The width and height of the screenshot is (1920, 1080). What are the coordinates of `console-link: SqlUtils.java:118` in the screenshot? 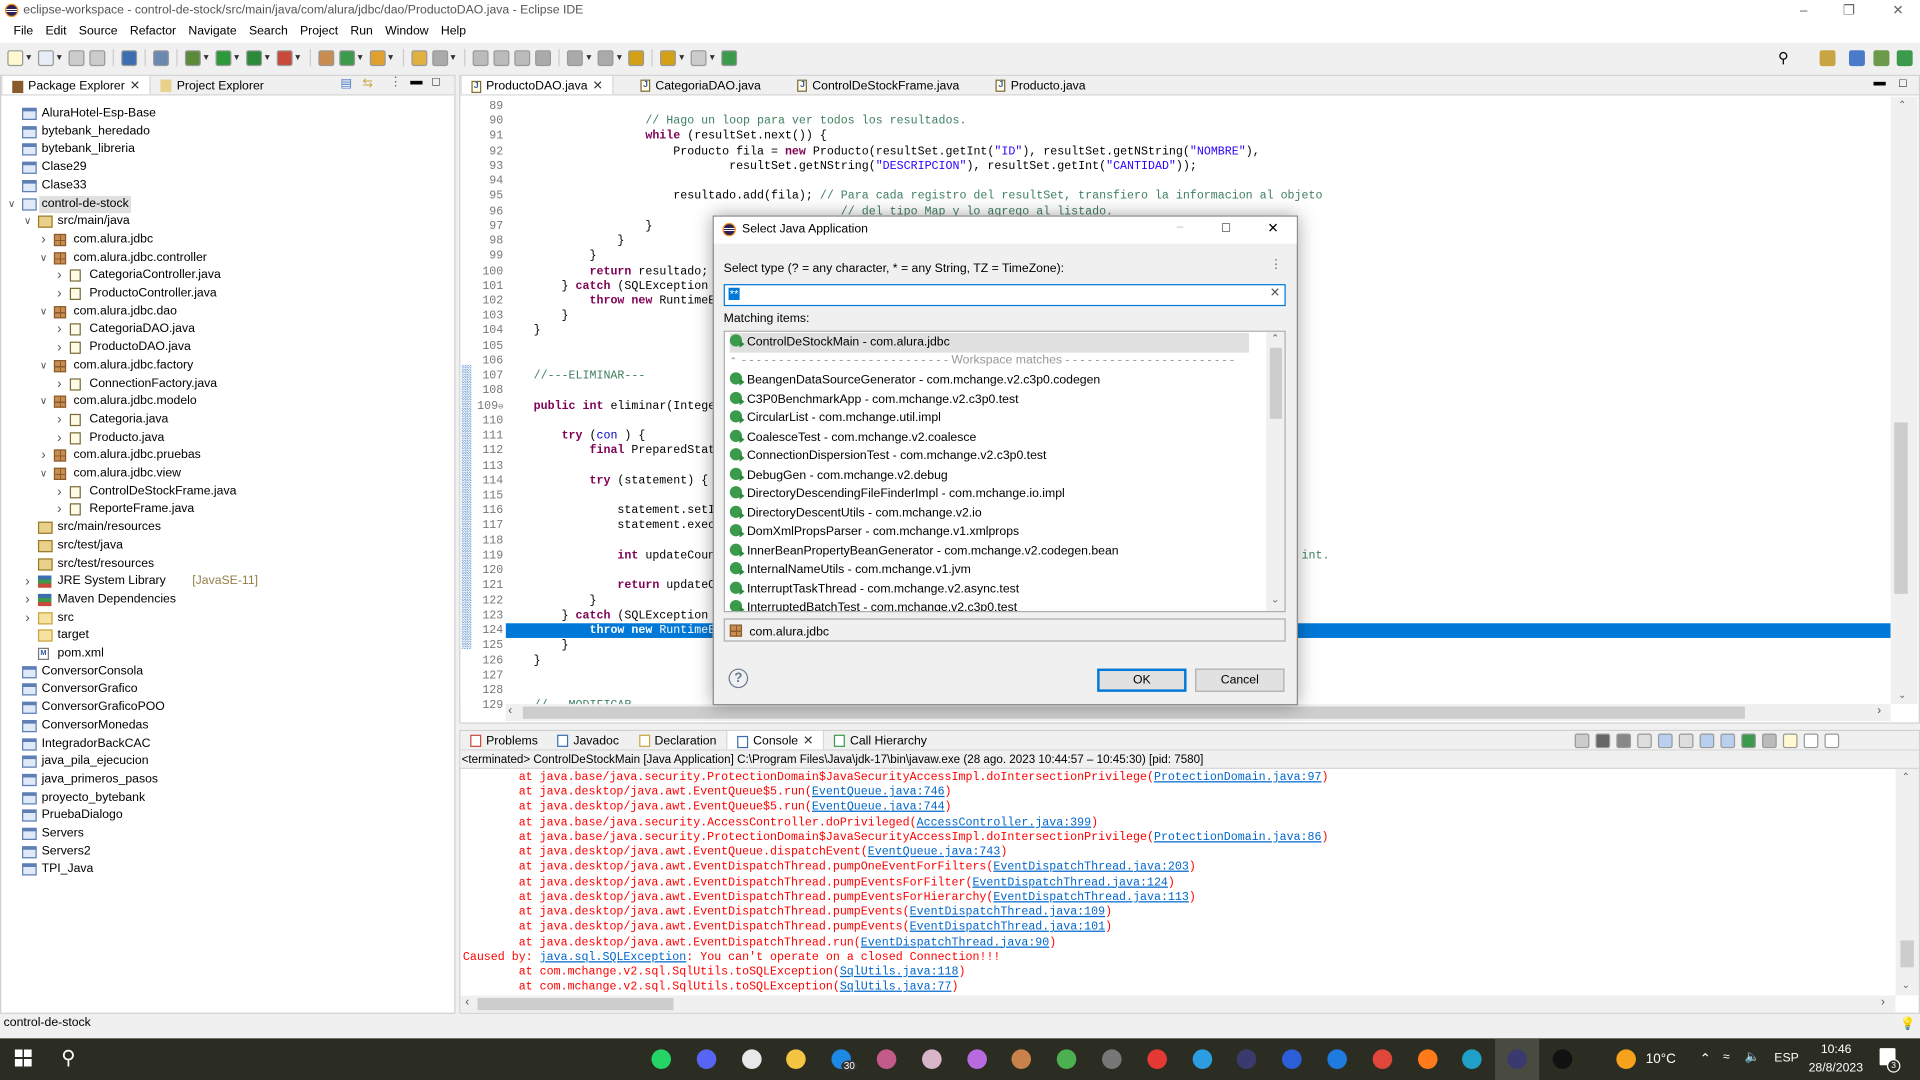 It's located at (899, 971).